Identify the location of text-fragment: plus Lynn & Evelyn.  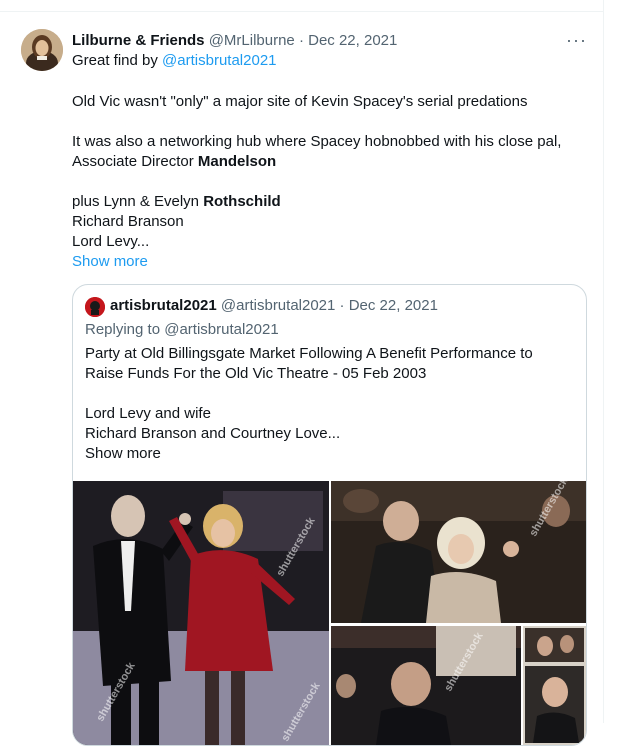
(138, 201).